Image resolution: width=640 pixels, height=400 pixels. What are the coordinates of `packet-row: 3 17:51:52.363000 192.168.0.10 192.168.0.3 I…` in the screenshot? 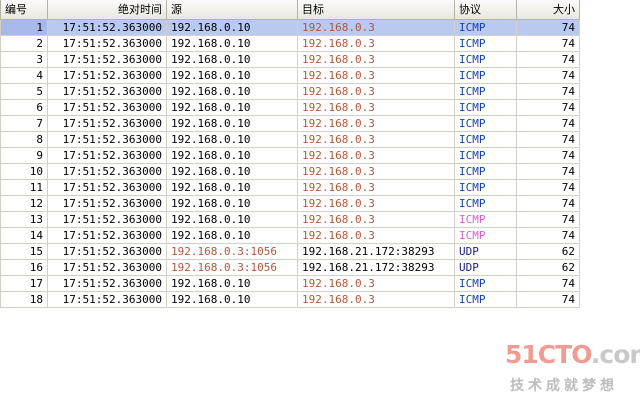 It's located at (290, 59).